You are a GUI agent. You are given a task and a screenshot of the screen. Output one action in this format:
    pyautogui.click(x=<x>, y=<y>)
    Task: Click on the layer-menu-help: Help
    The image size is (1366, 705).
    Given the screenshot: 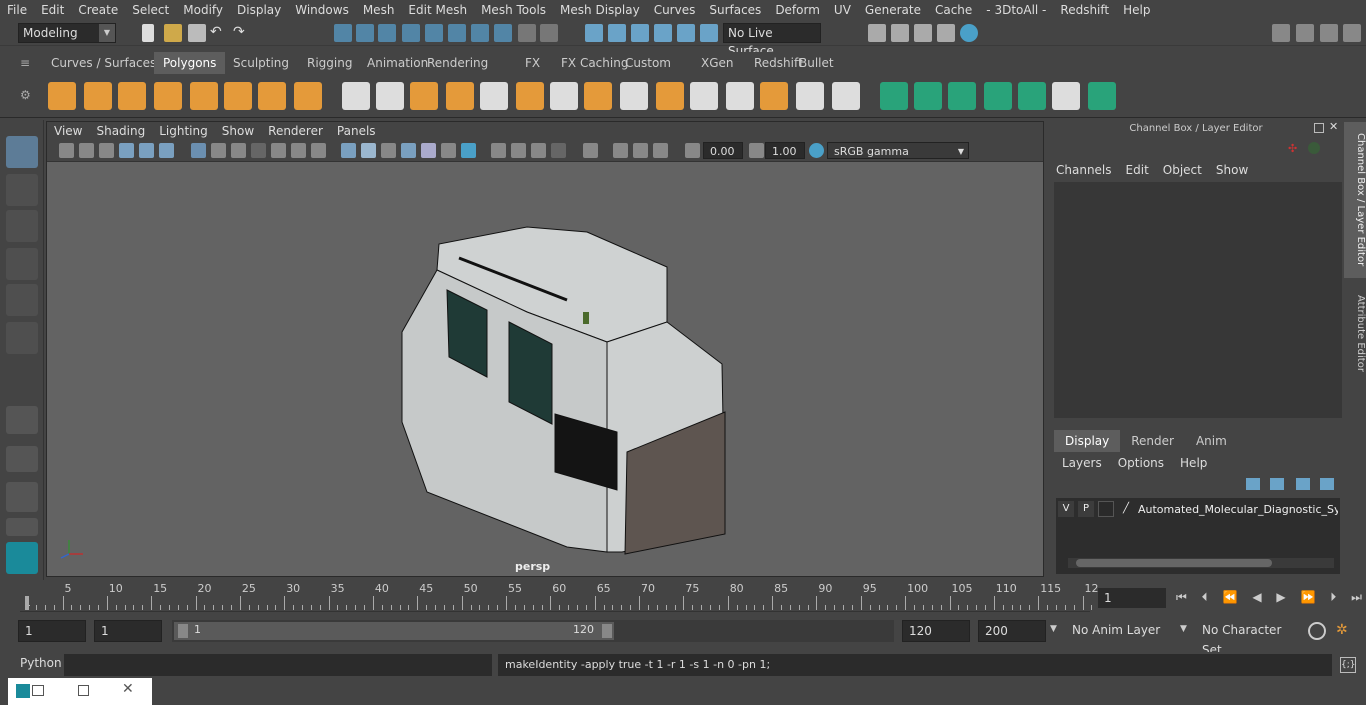 What is the action you would take?
    pyautogui.click(x=1193, y=463)
    